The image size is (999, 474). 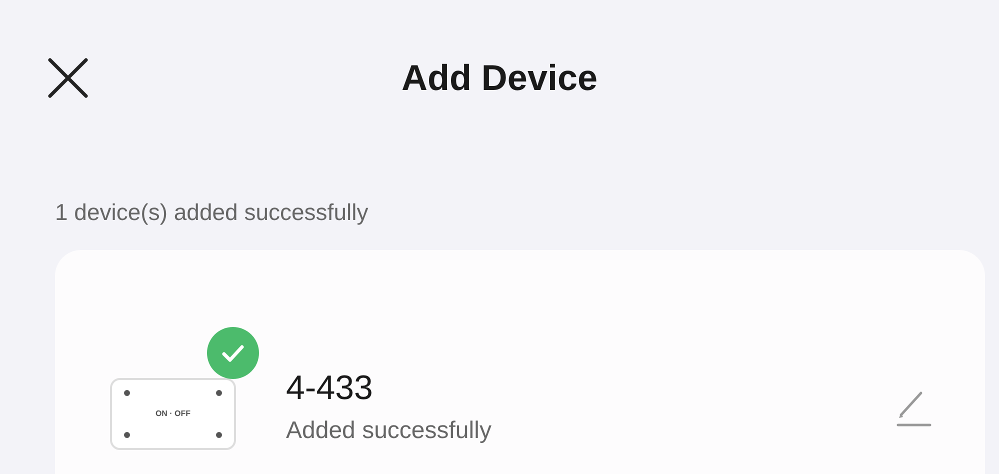 I want to click on device-status: Added successfully, so click(x=389, y=431).